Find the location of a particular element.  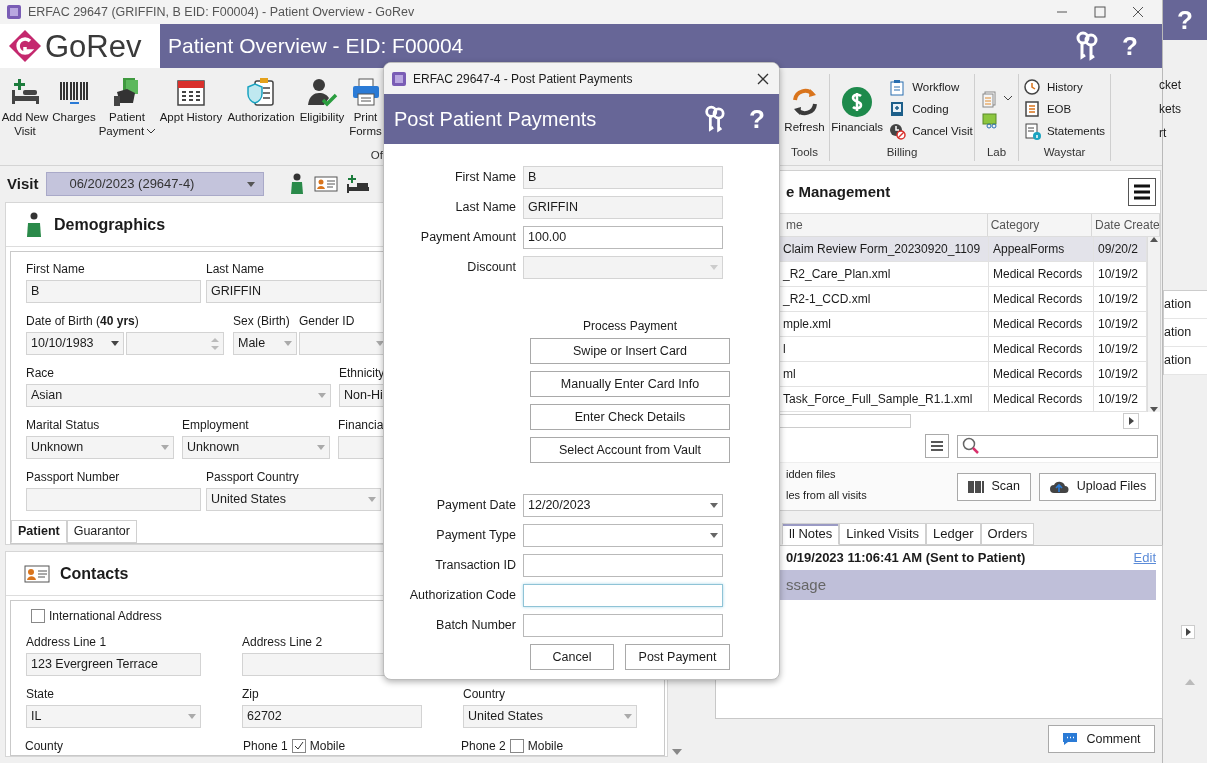

toolbar-button: Workflow is located at coordinates (931, 87).